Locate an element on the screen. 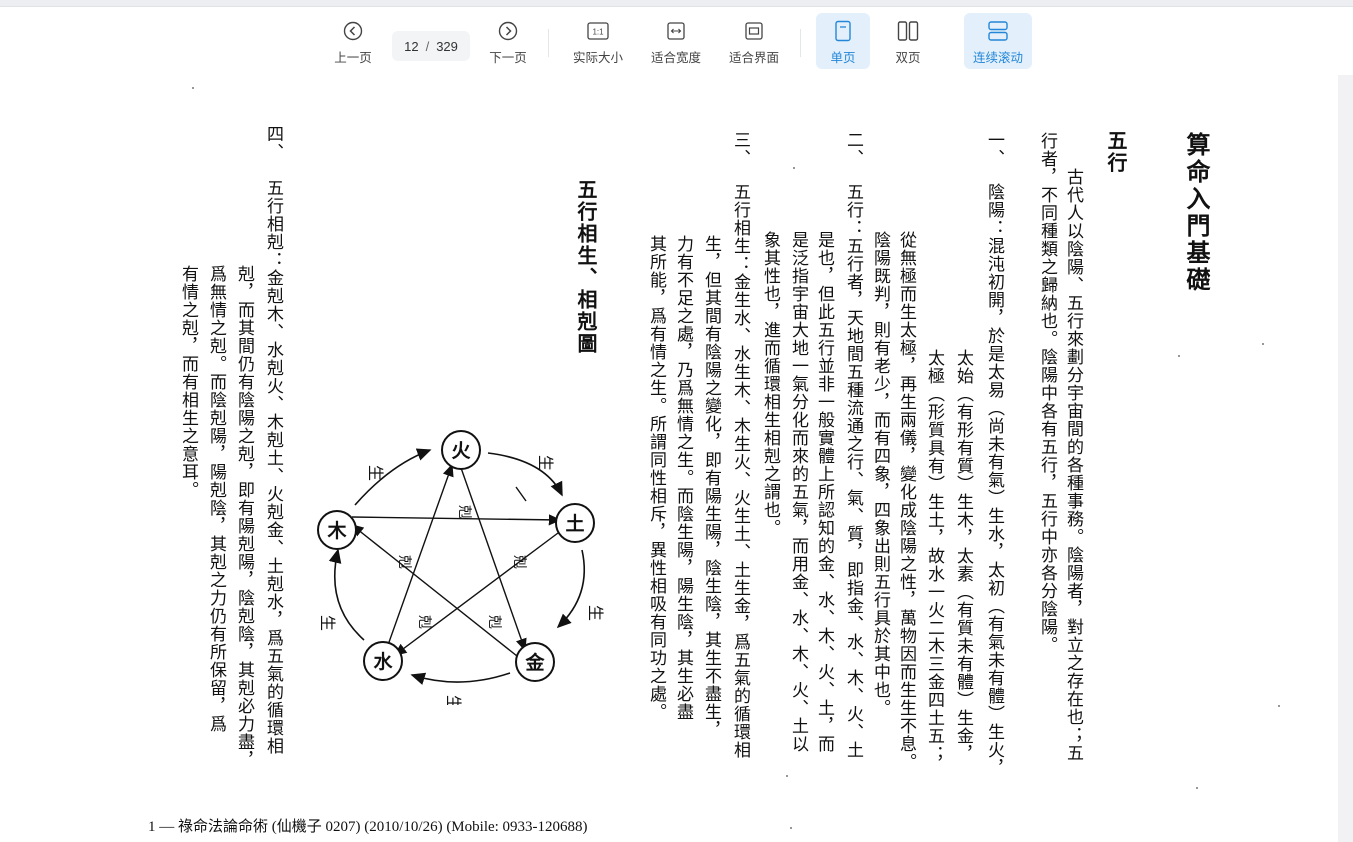 Image resolution: width=1353 pixels, height=842 pixels. actual-size-icon-text: 1:1 is located at coordinates (598, 32).